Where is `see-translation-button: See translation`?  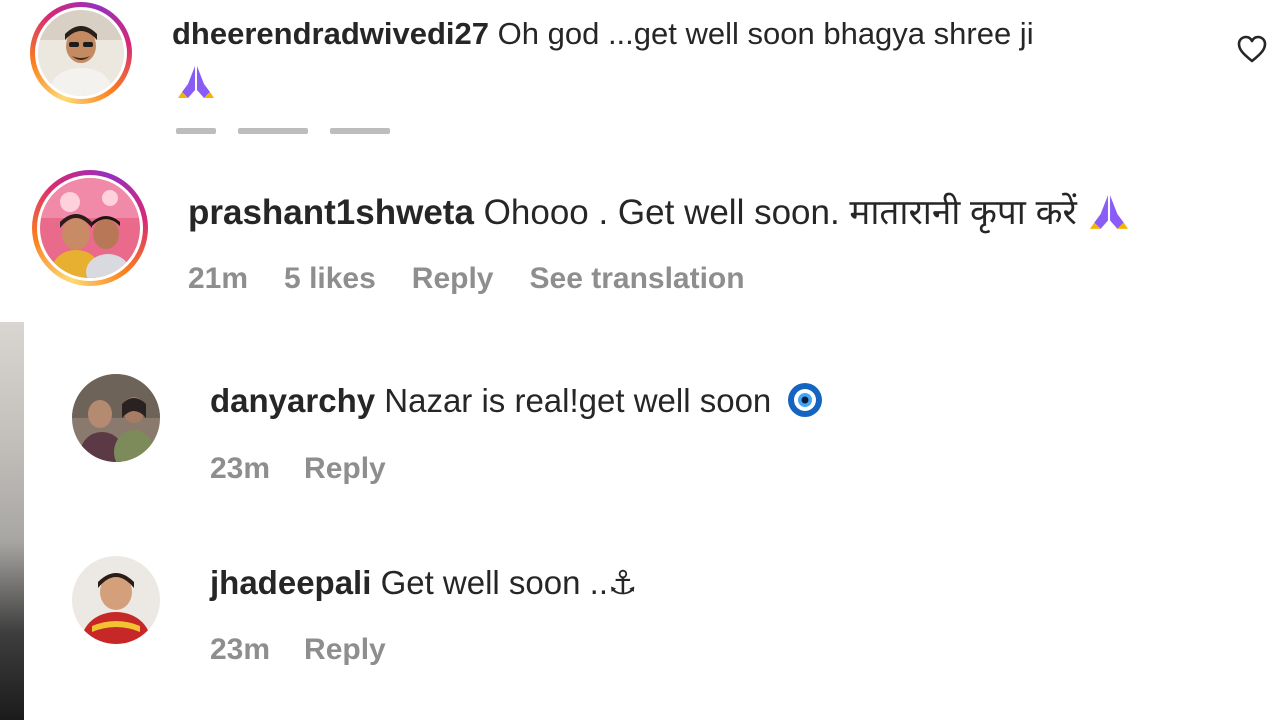
see-translation-button: See translation is located at coordinates (637, 279).